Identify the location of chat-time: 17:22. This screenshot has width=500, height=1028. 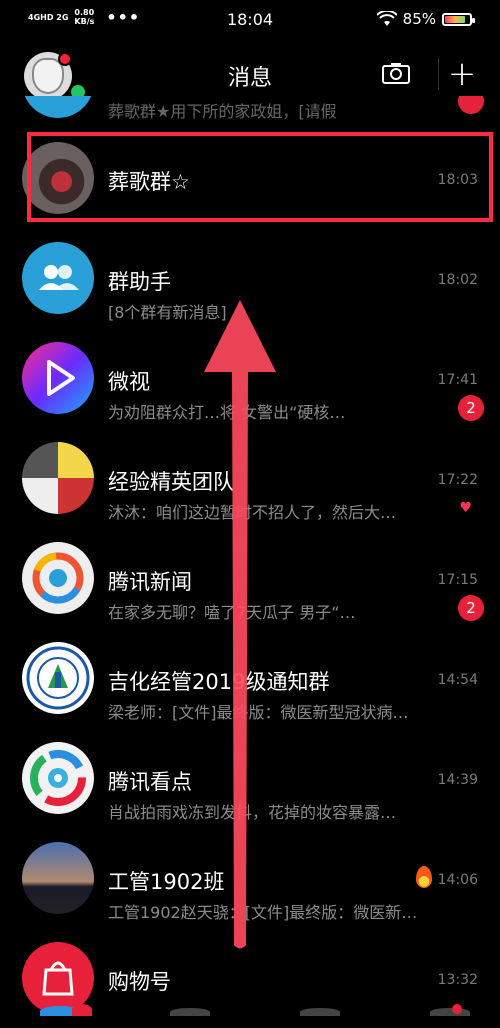
(457, 480).